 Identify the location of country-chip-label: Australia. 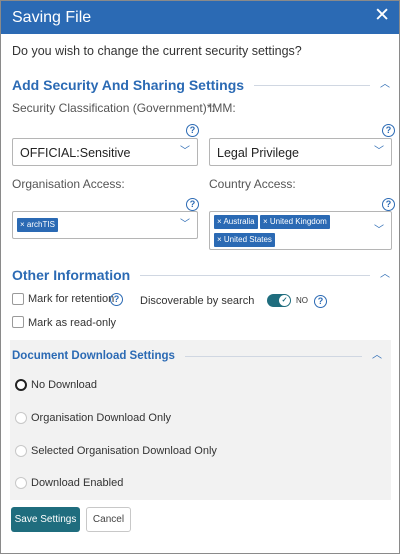
(239, 221).